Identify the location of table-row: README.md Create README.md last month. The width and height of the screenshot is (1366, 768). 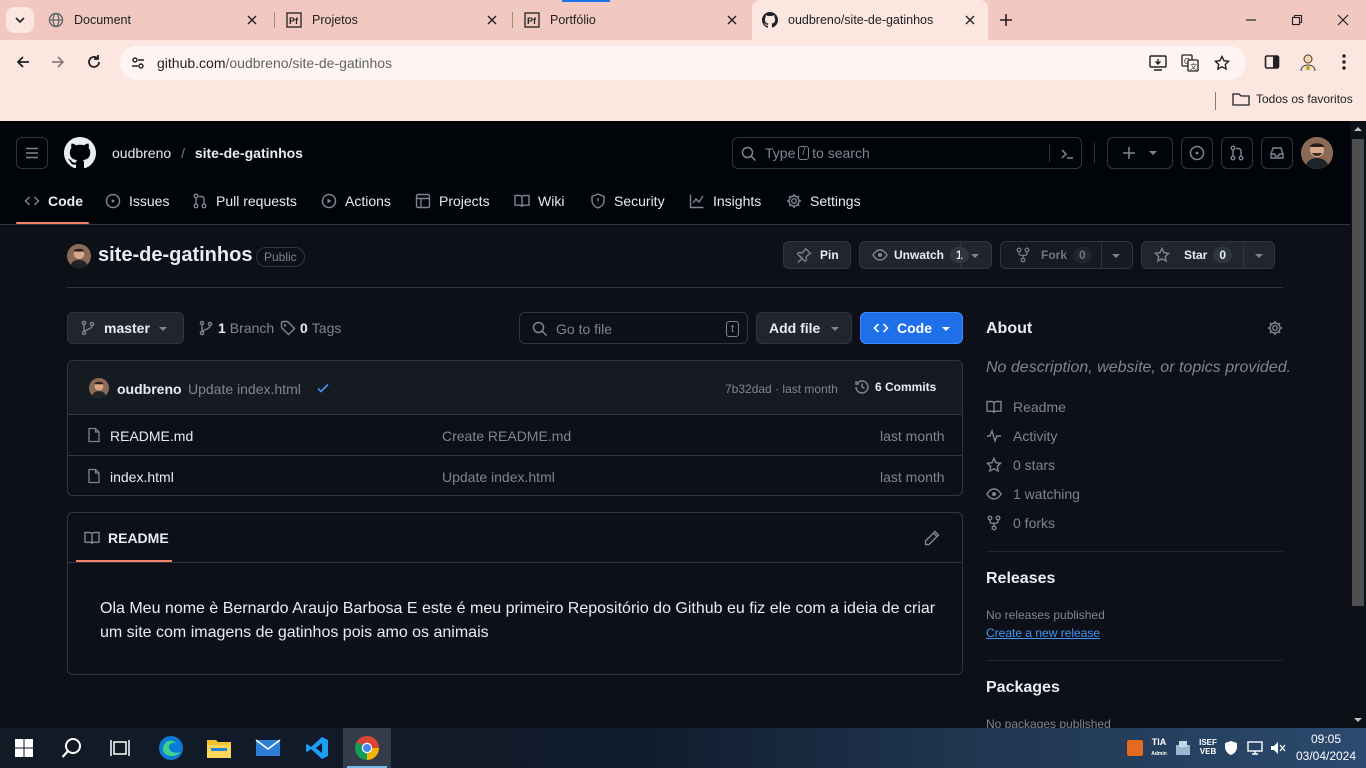
(515, 435).